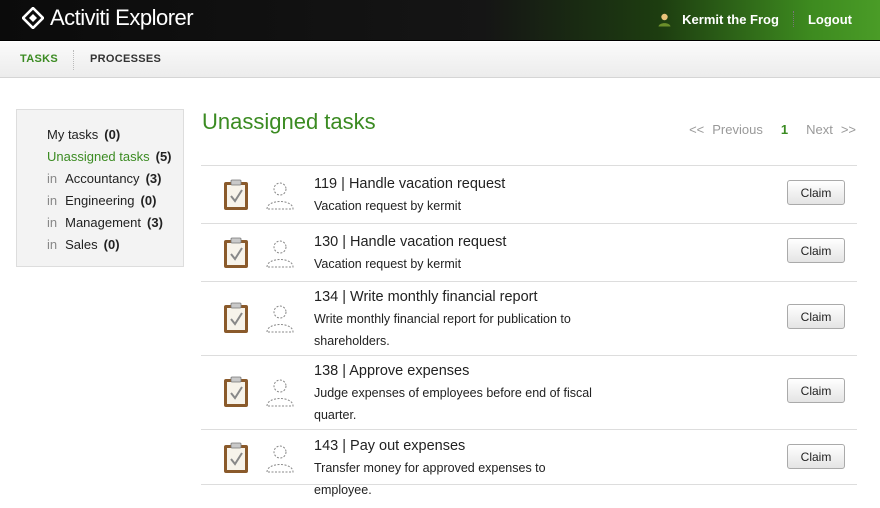  I want to click on previous-page-link: Previous, so click(737, 129).